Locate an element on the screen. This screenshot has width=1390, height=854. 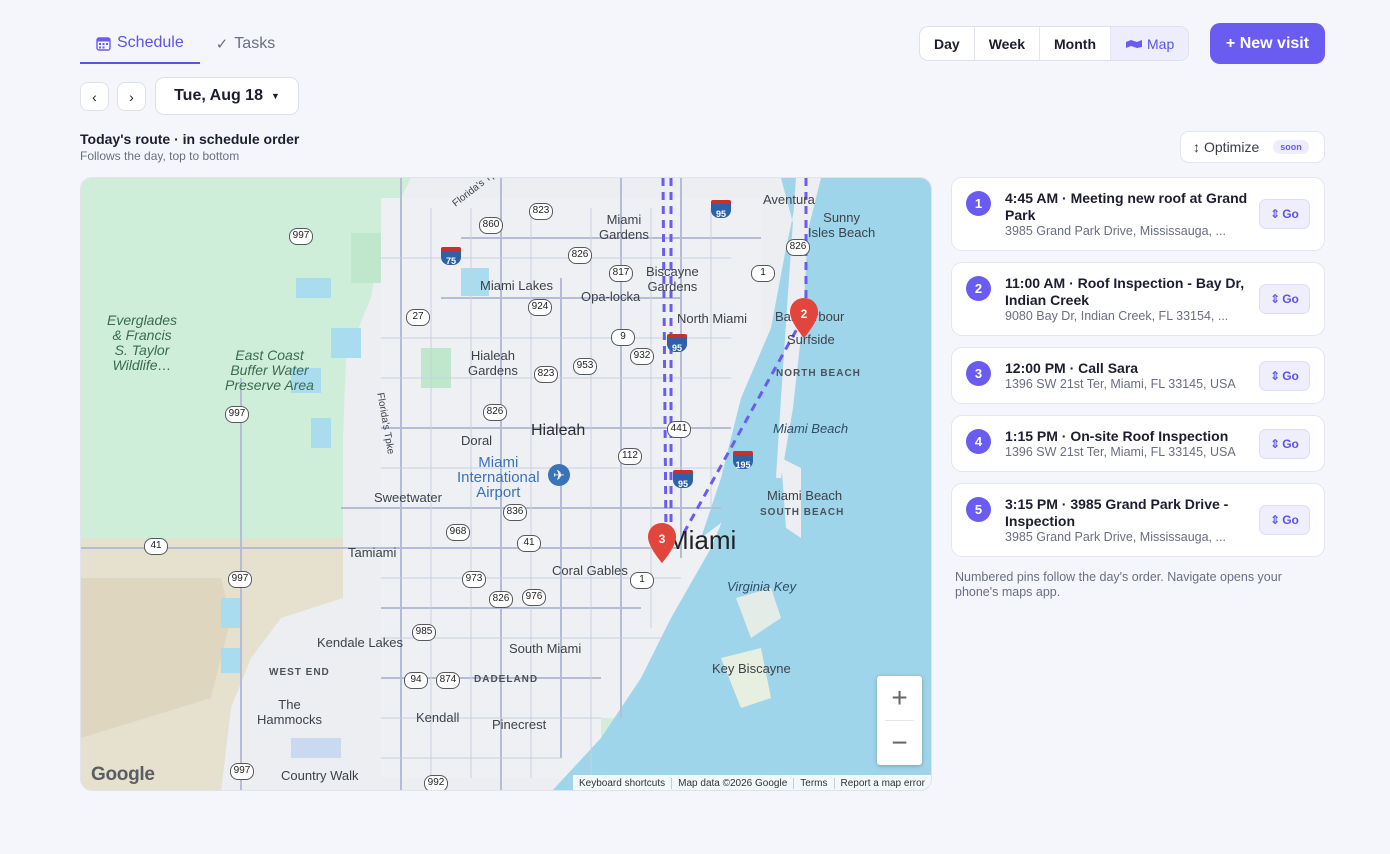
map-label-biscayne-gardens: Biscayne Gardens is located at coordinates (672, 279).